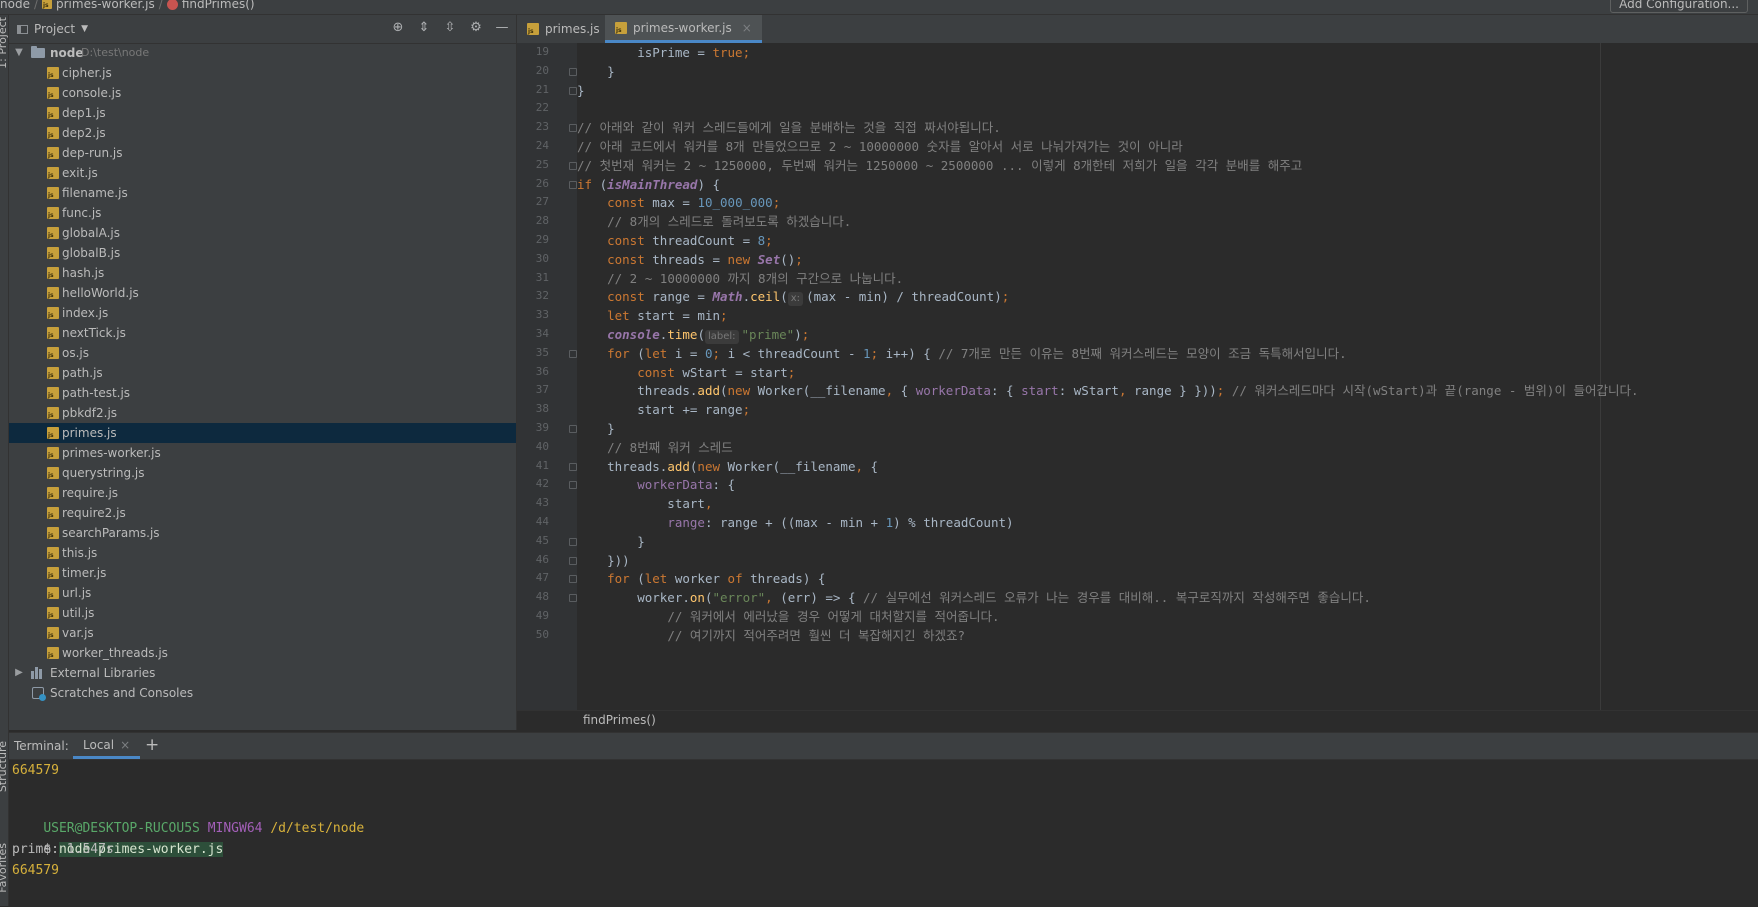  I want to click on tree-file-item: pbkdf2.js, so click(262, 413).